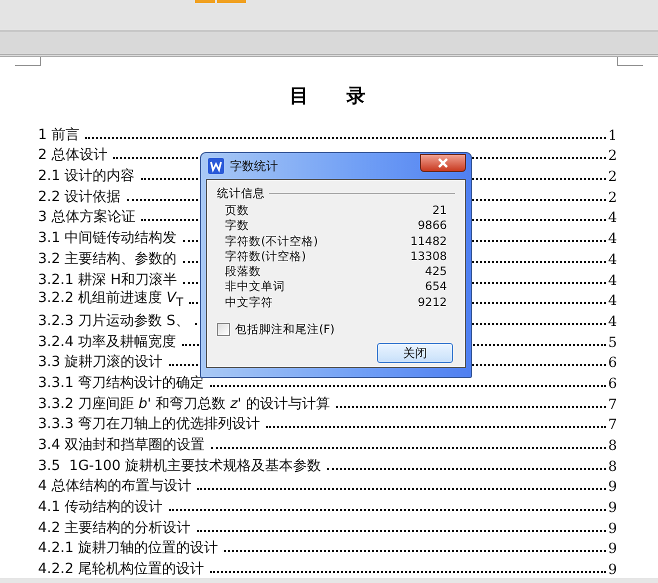 The image size is (658, 583). I want to click on toc-entry: 3.2.4 功率及耕幅宽度, so click(107, 341).